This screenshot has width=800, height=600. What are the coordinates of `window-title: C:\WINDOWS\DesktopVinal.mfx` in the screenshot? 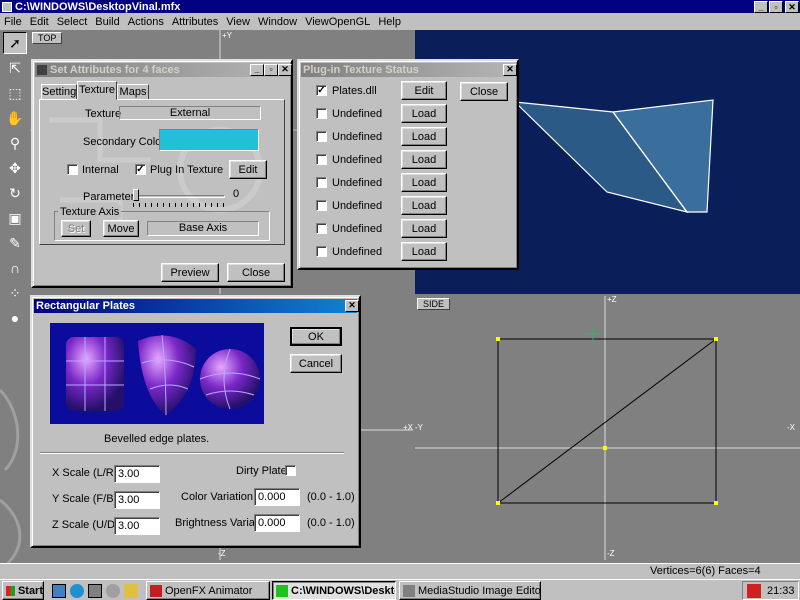 It's located at (98, 6).